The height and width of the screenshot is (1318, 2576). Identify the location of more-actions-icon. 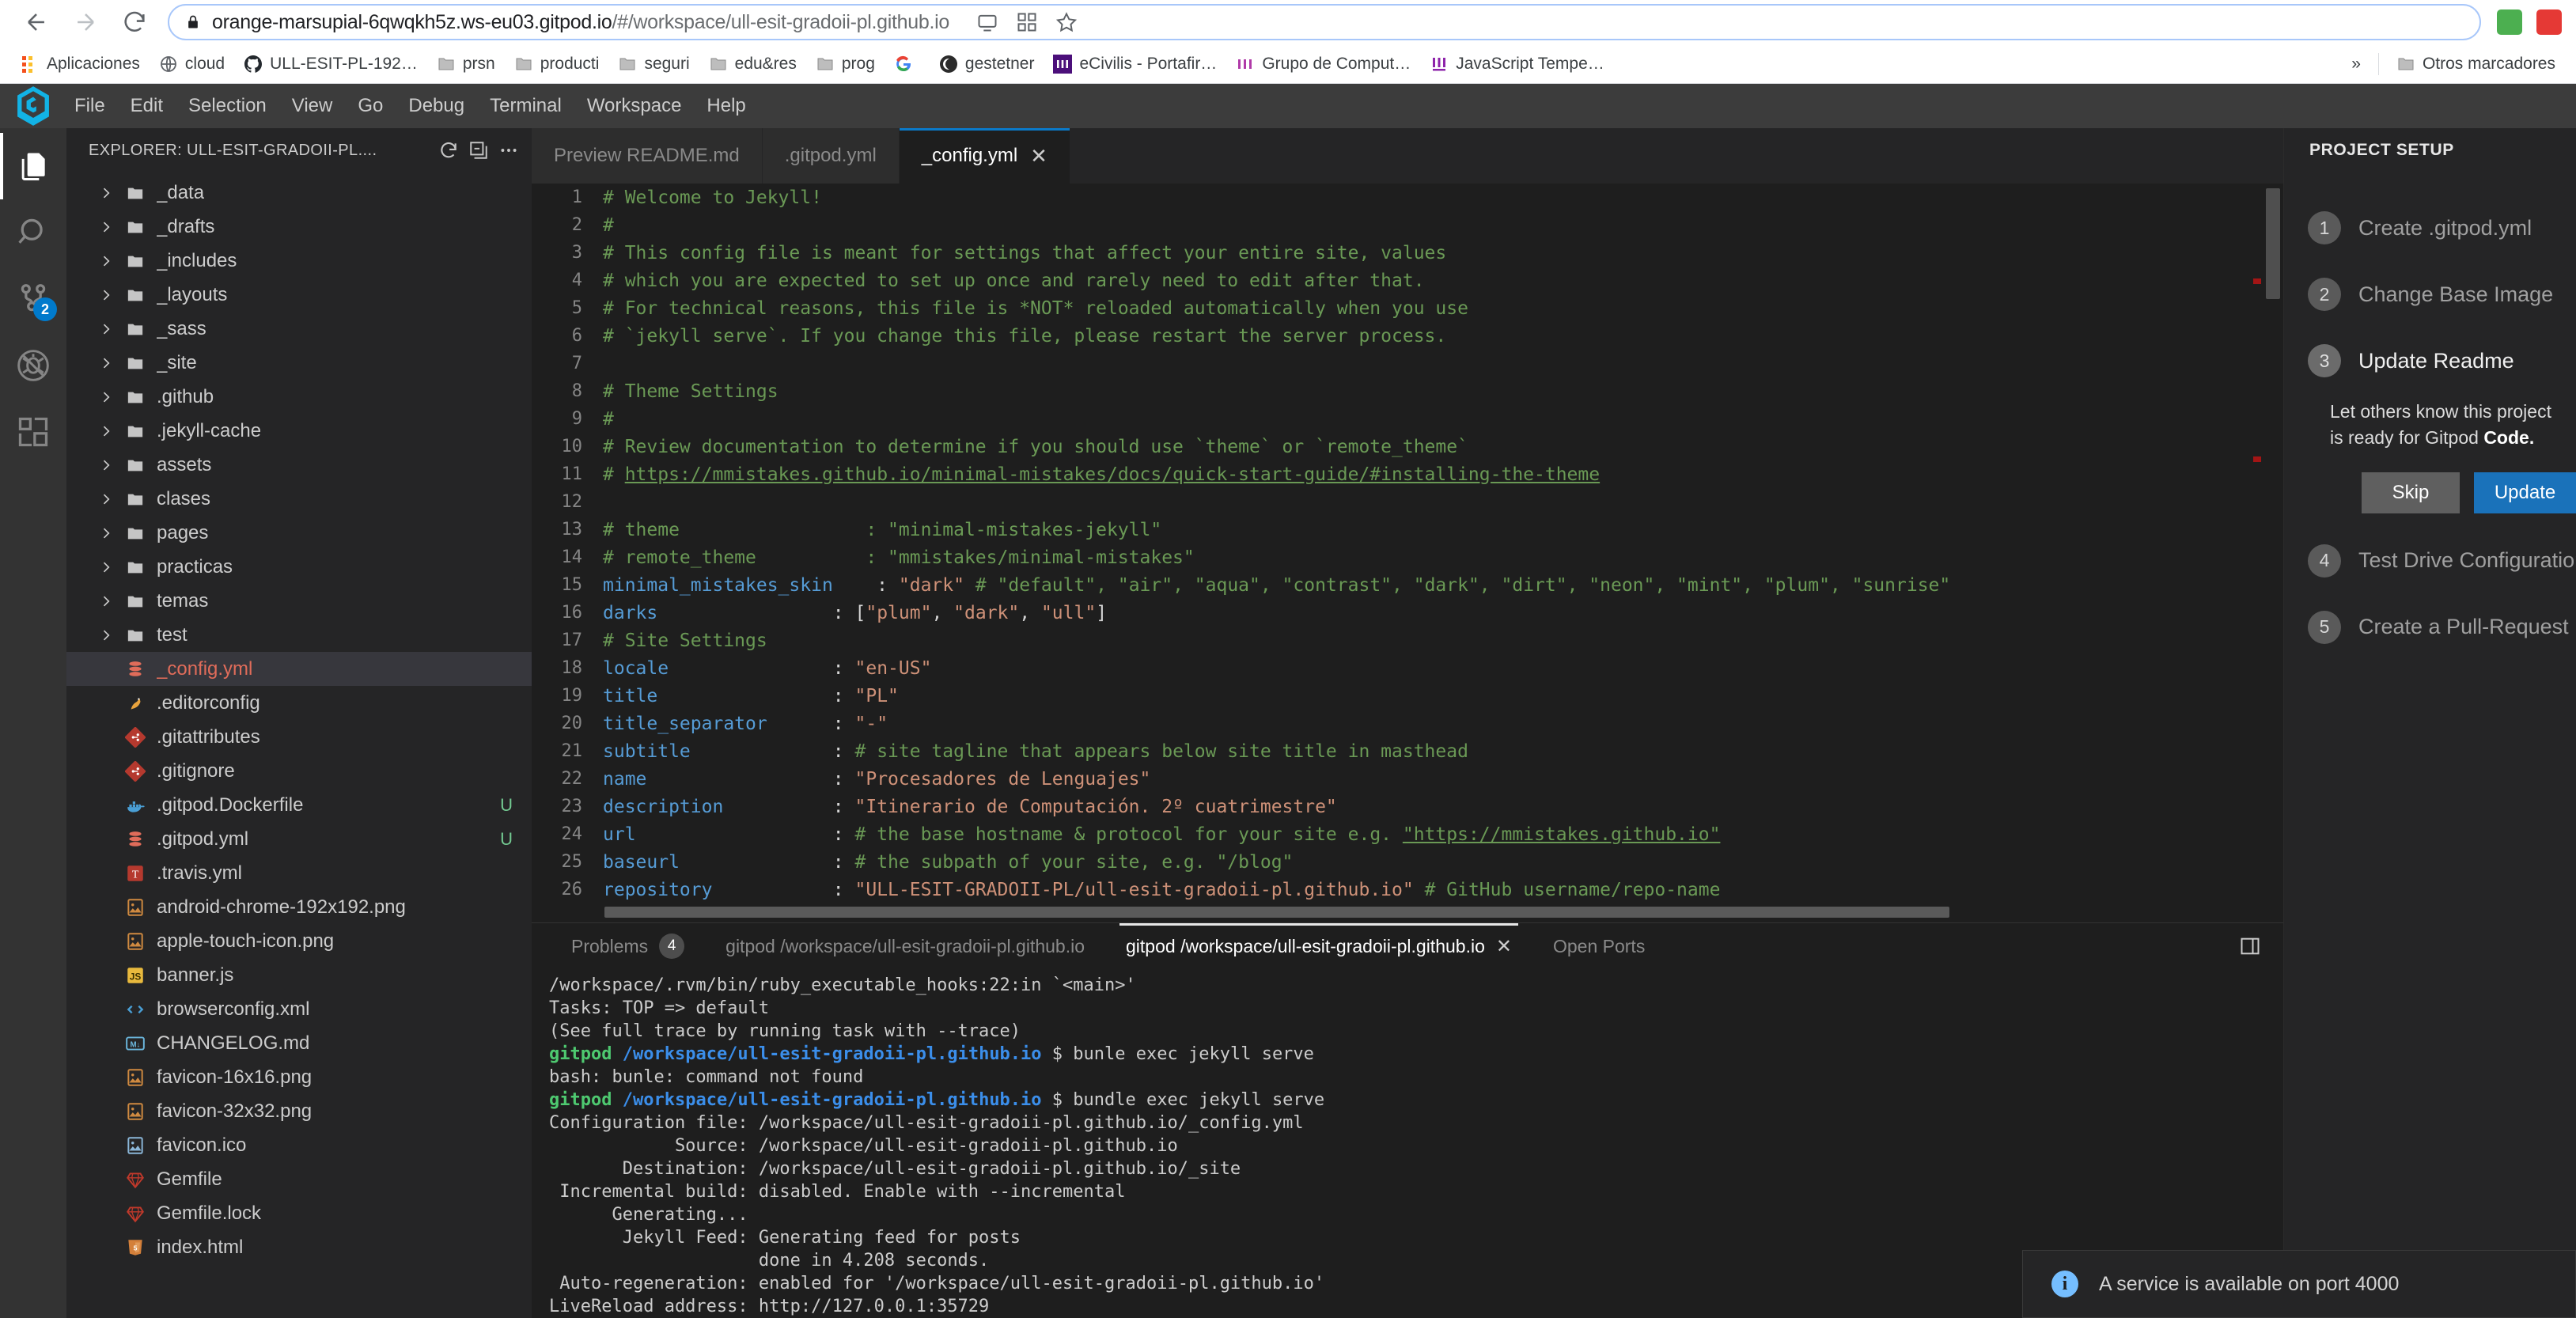
(508, 150).